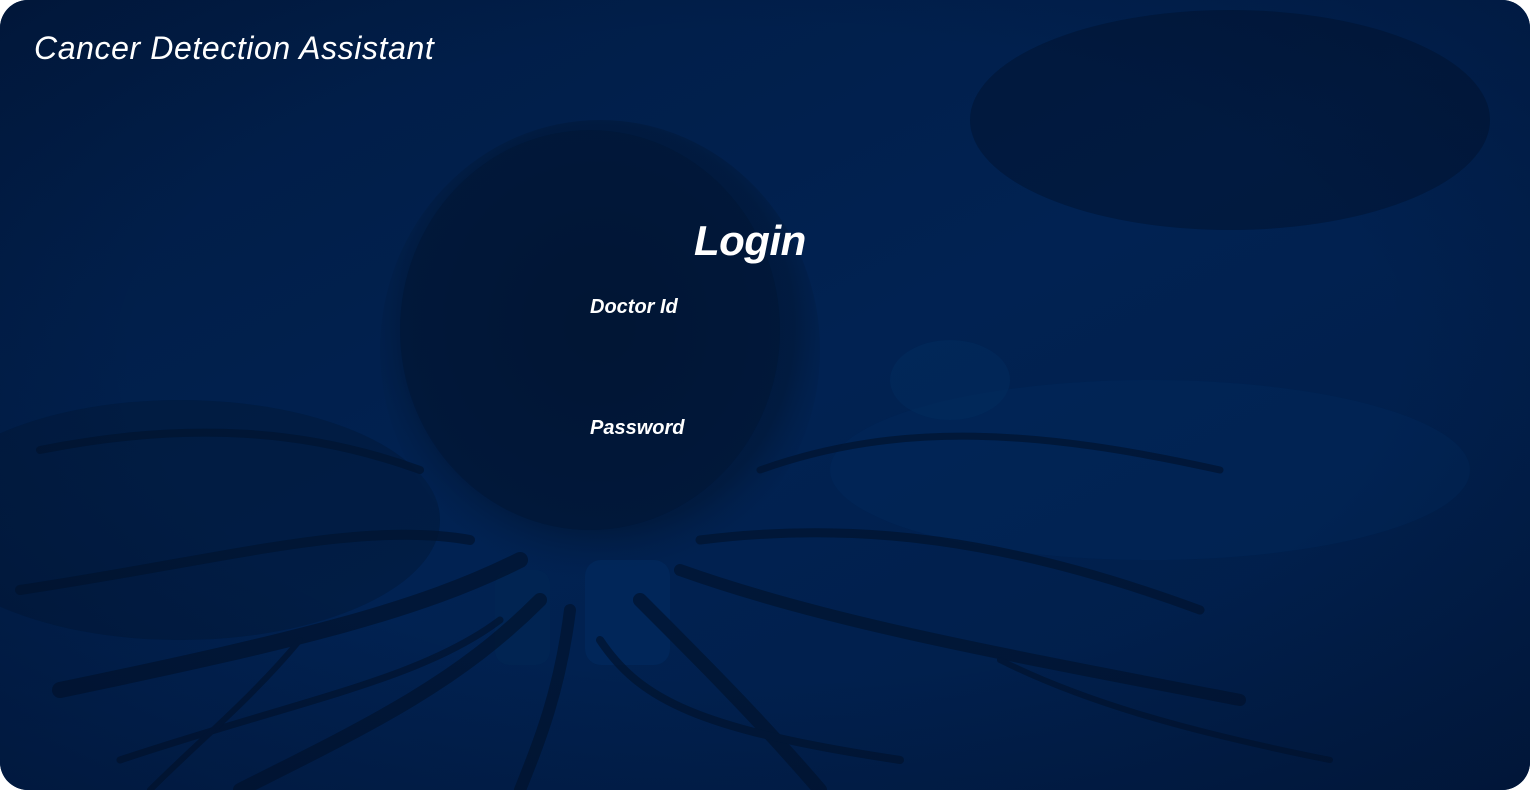 The height and width of the screenshot is (790, 1530). I want to click on password-label: Password, so click(637, 428).